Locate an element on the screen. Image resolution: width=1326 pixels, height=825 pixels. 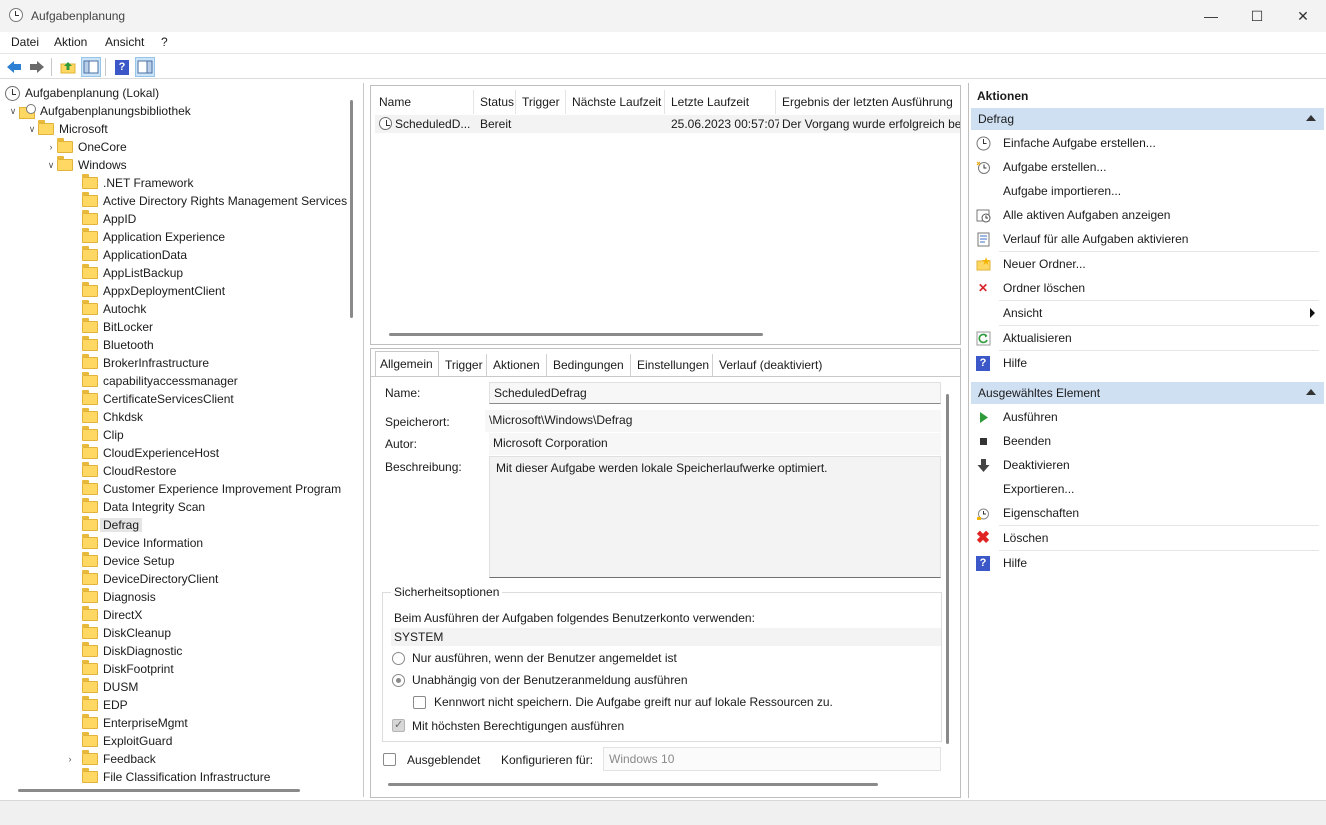
tree-item-folder: Chkdsk is located at coordinates (112, 417).